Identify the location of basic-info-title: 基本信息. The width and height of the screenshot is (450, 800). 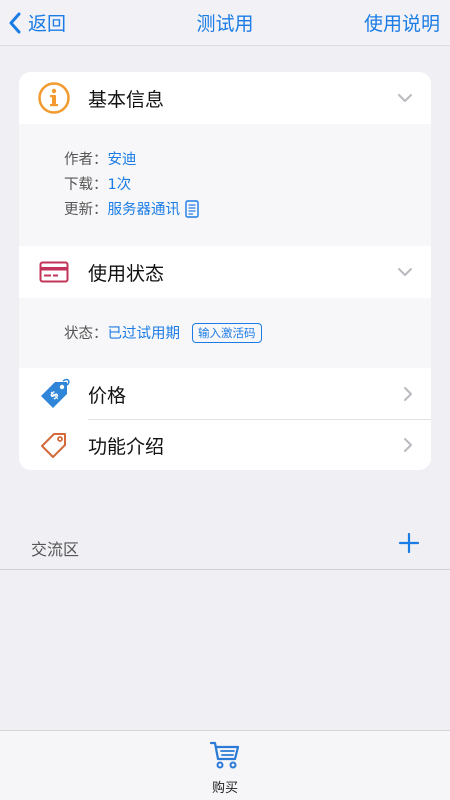
(126, 99).